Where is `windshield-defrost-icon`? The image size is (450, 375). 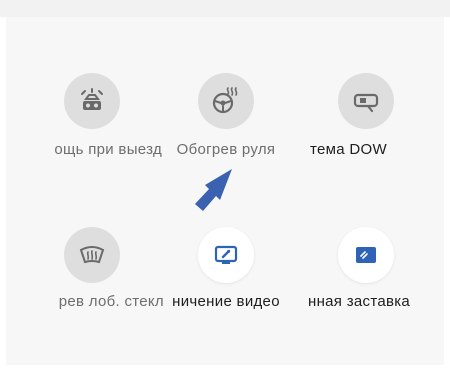
windshield-defrost-icon is located at coordinates (92, 255).